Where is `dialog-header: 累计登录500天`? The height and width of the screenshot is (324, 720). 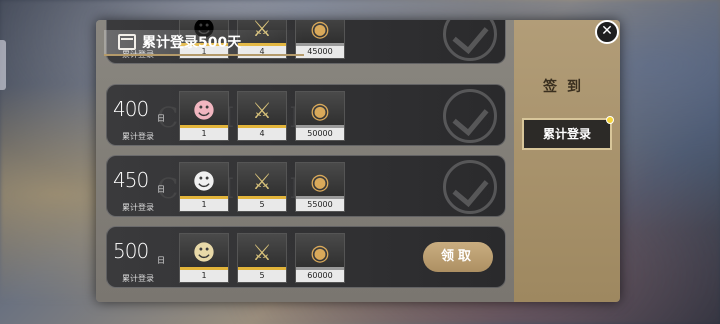 dialog-header: 累计登录500天 is located at coordinates (204, 43).